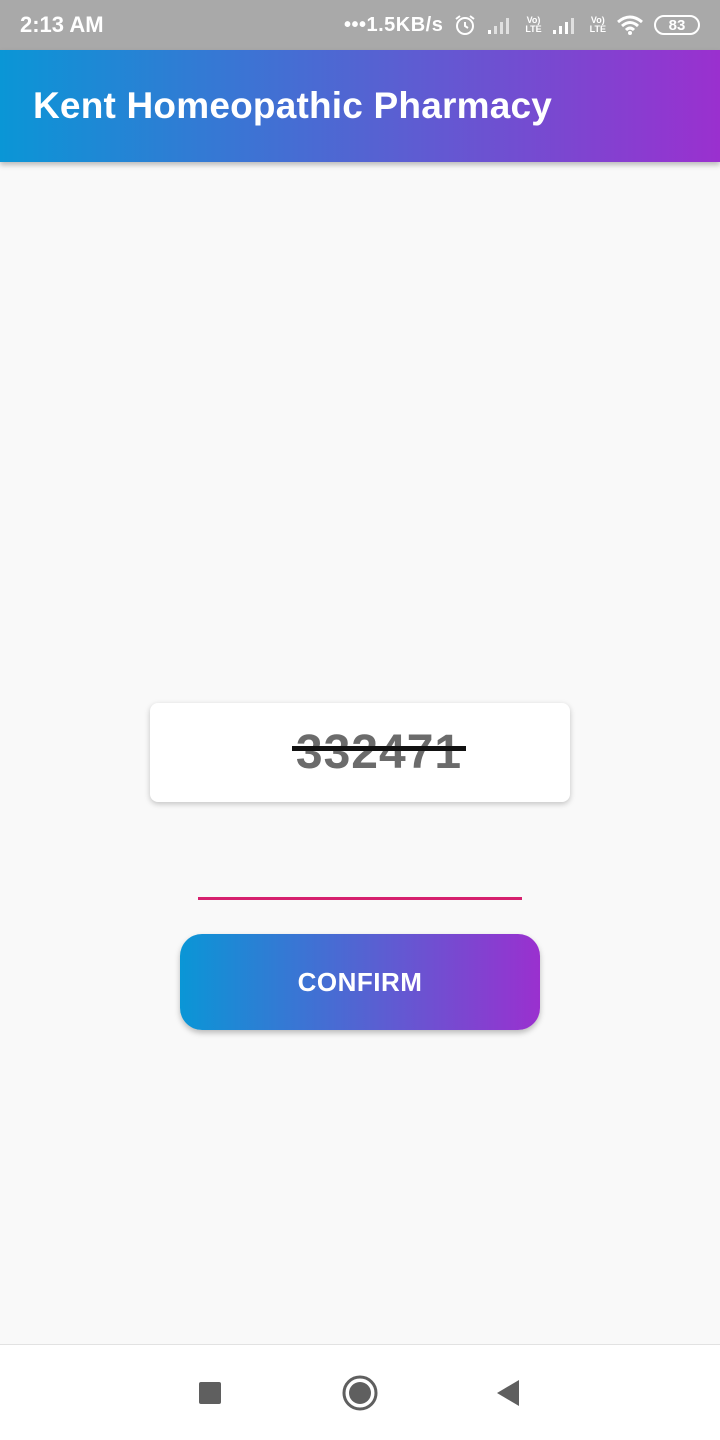  I want to click on captcha-code-text: 332471, so click(379, 752).